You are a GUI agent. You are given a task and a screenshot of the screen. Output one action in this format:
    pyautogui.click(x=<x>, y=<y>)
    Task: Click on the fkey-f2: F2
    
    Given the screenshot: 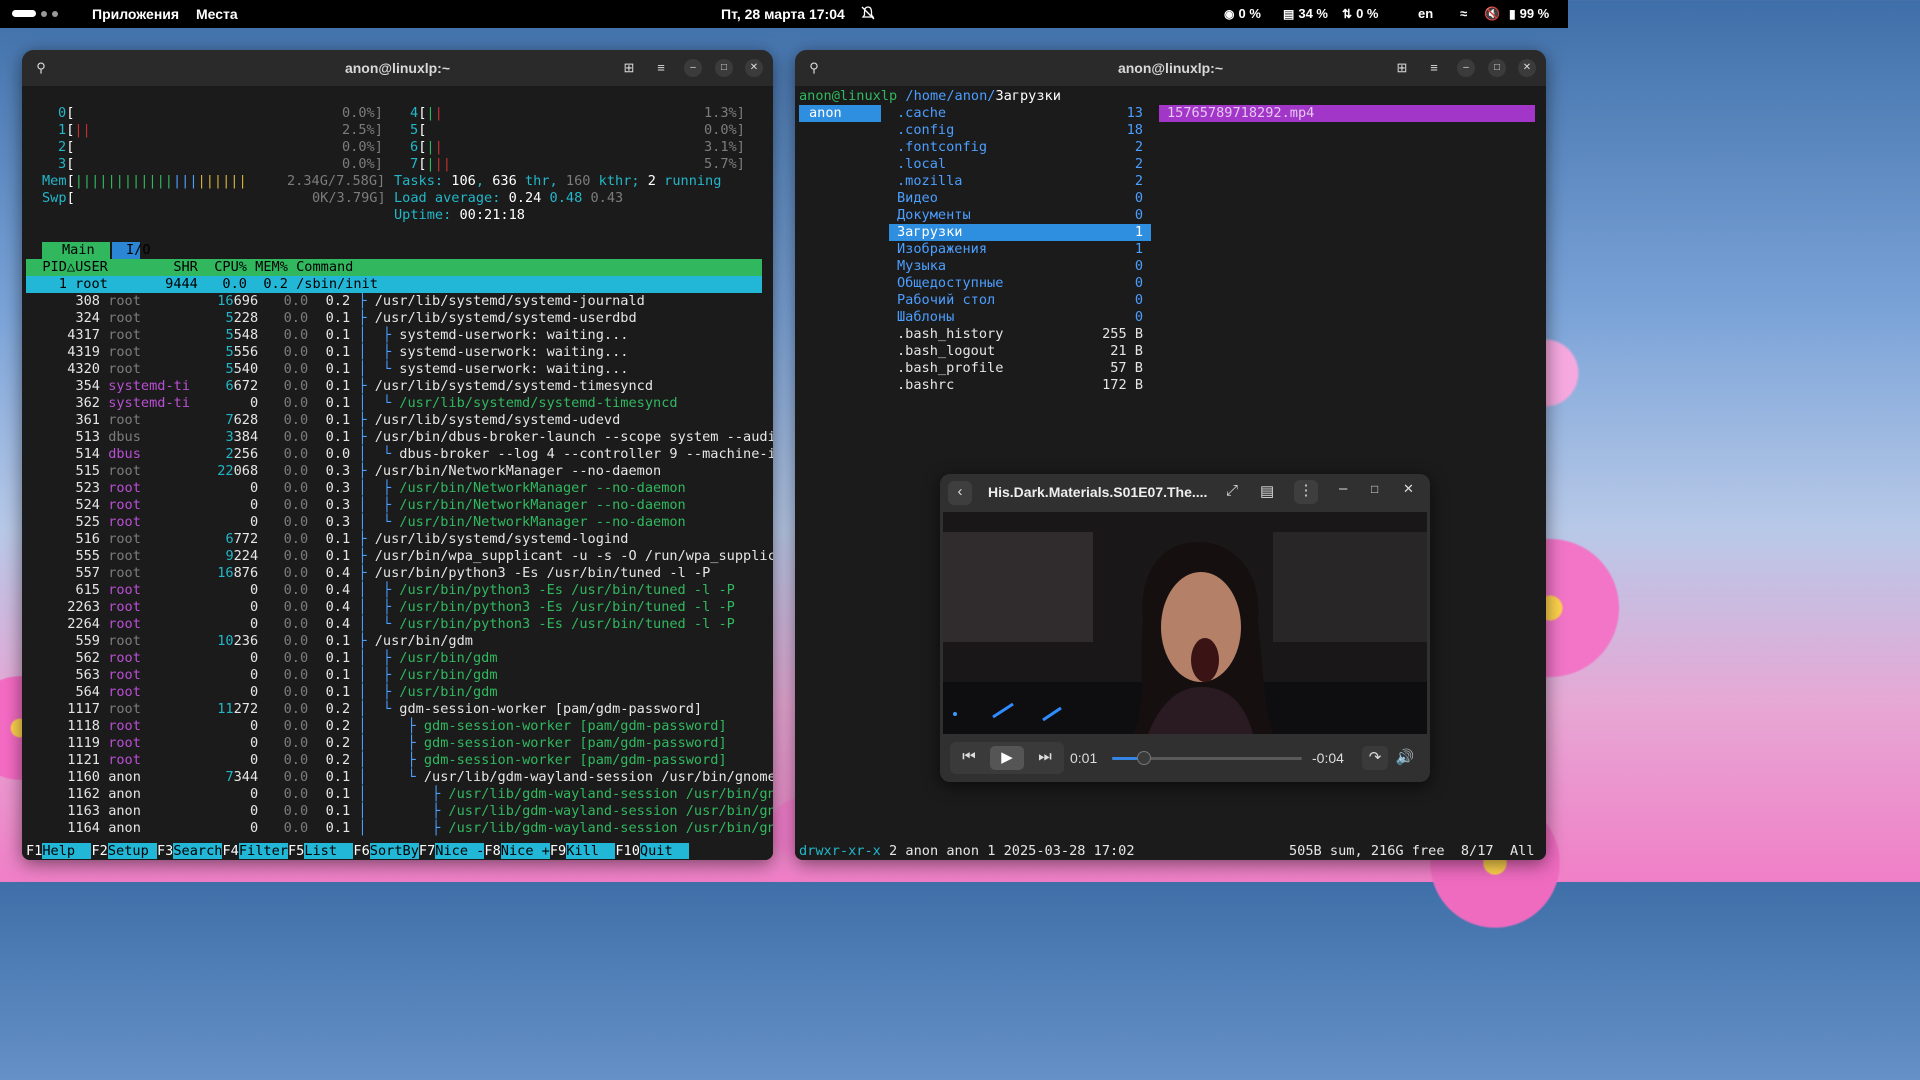 What is the action you would take?
    pyautogui.click(x=99, y=851)
    